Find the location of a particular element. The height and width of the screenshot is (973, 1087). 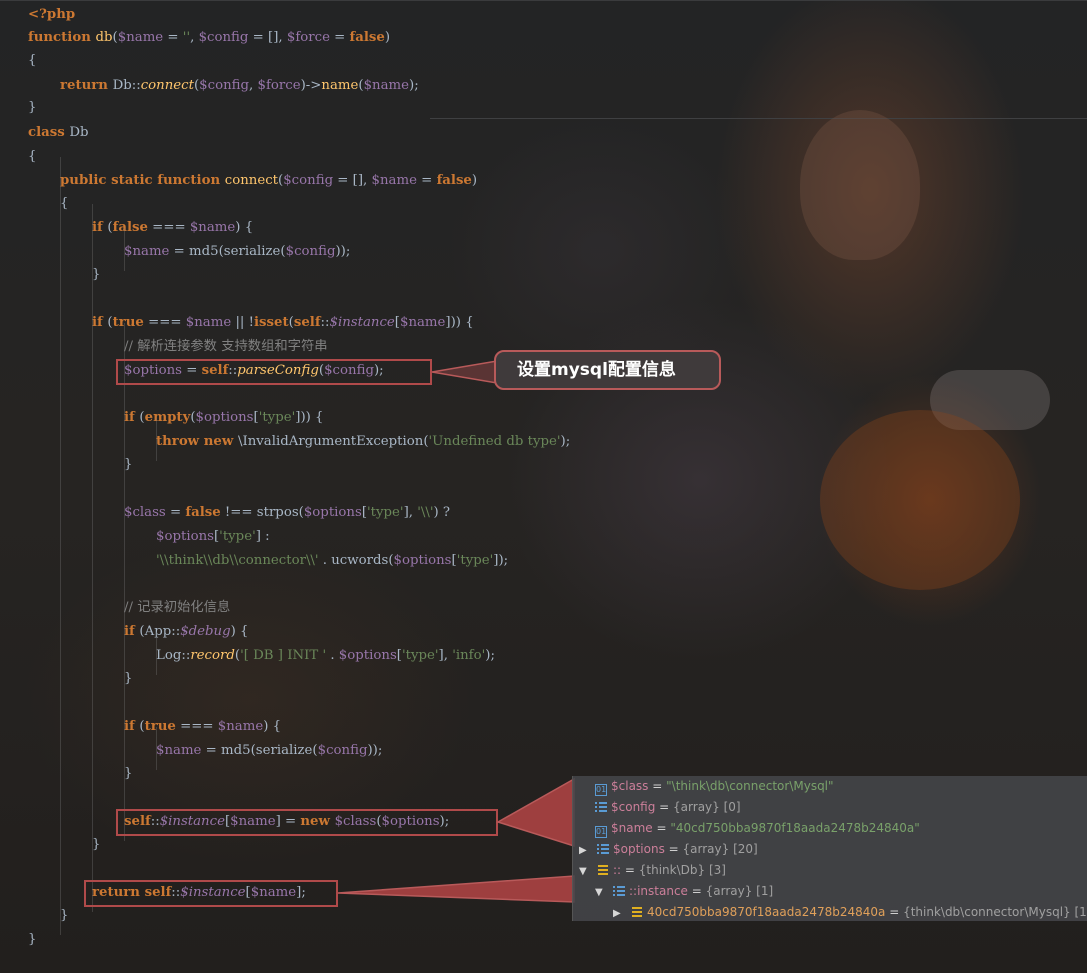

debug-variable-row: ▼:: = {think\Db} [3] is located at coordinates (652, 870).